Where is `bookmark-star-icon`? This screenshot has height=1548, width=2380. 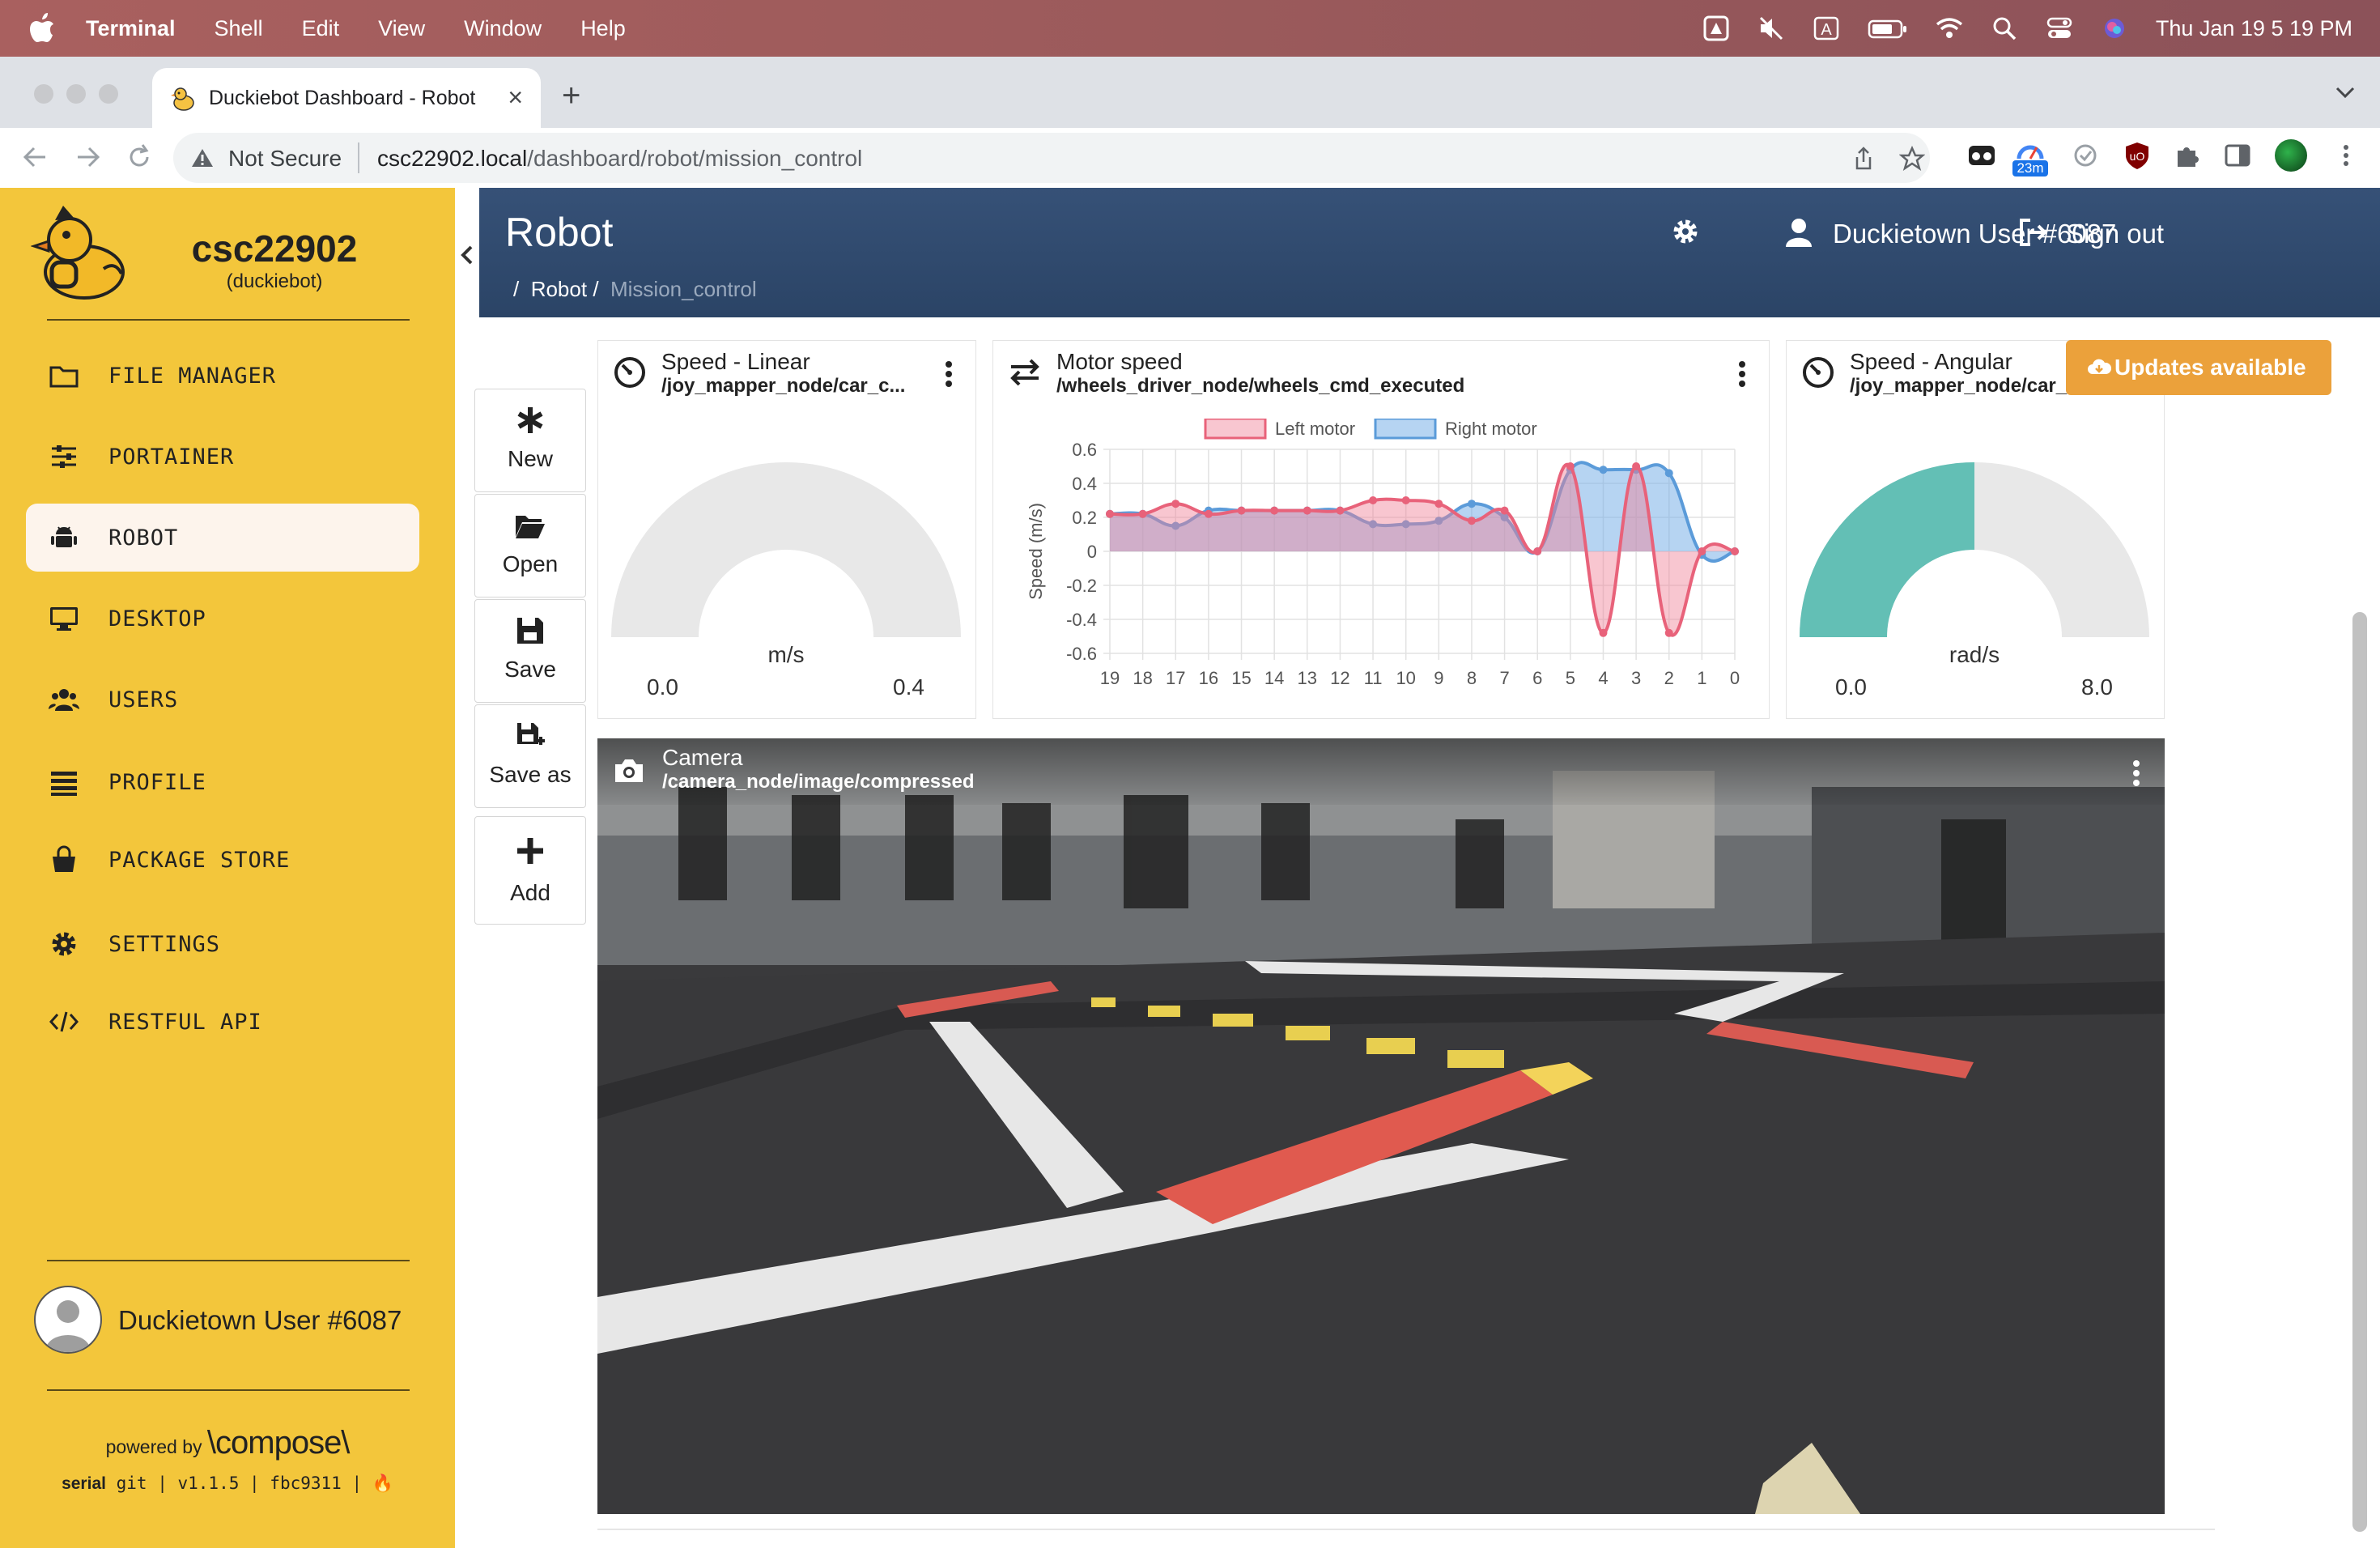 bookmark-star-icon is located at coordinates (1912, 159).